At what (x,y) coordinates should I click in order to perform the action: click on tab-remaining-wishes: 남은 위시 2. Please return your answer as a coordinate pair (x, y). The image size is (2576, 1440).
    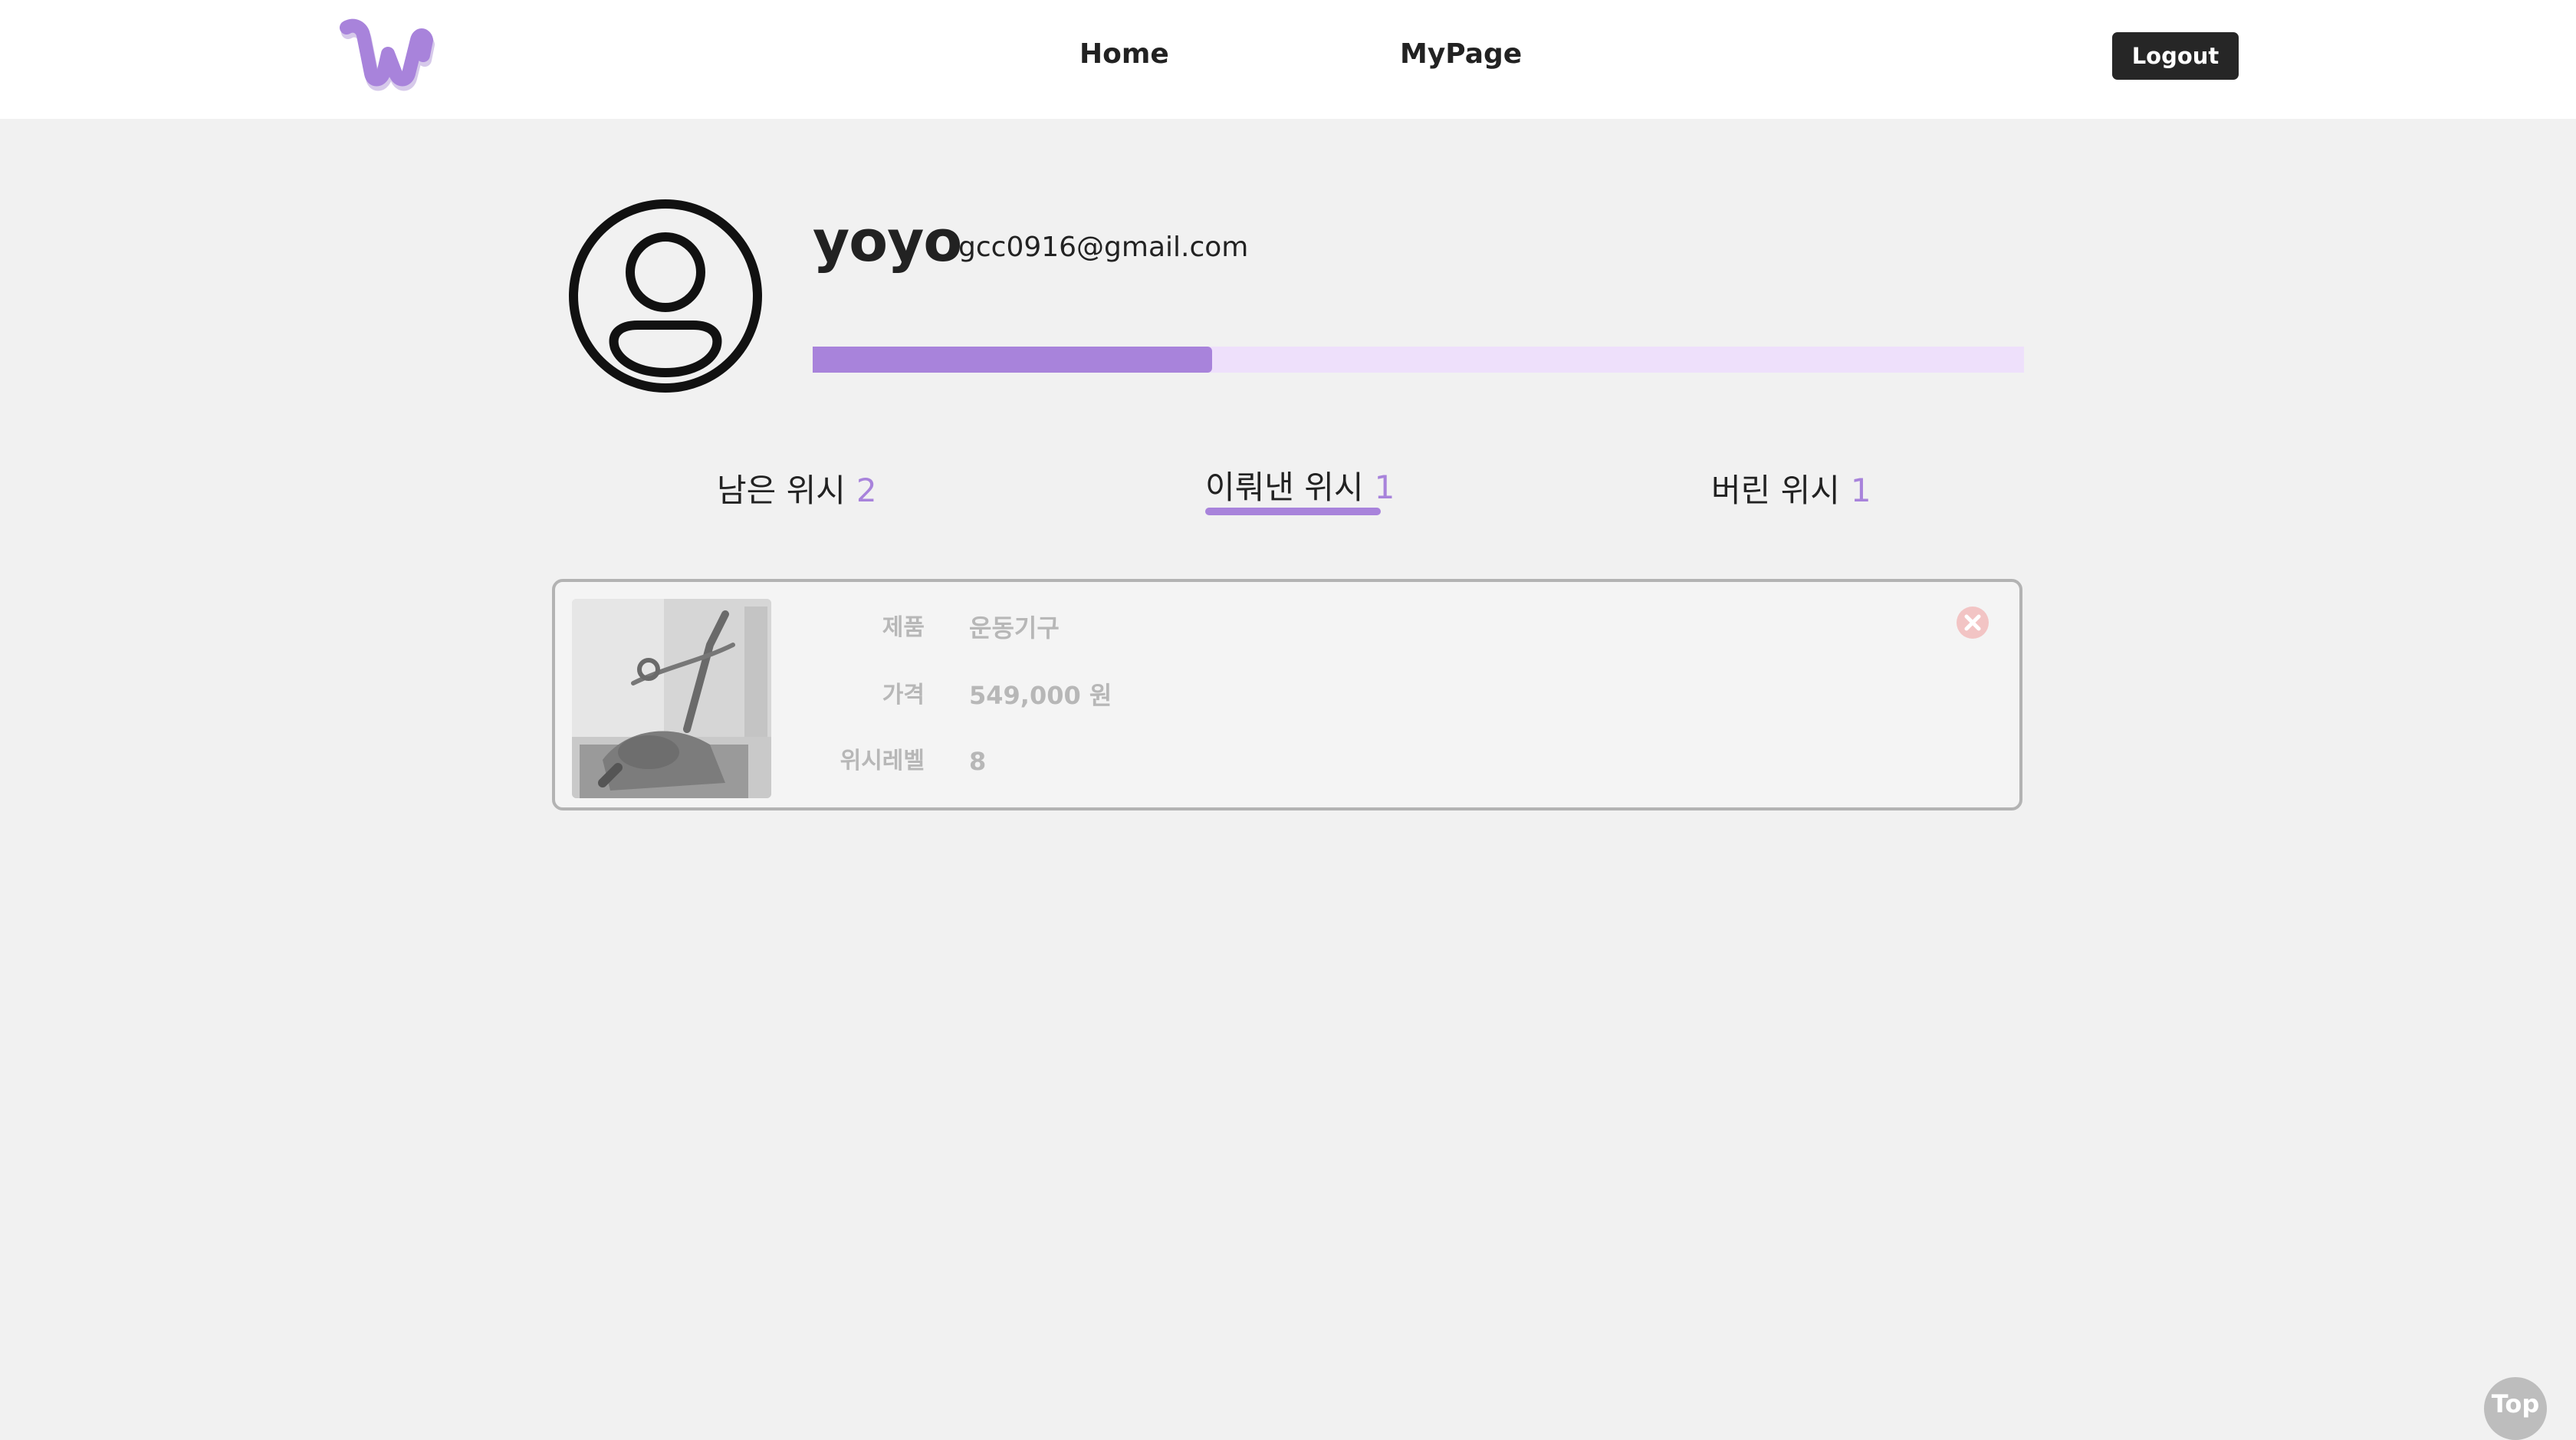
    Looking at the image, I should click on (797, 491).